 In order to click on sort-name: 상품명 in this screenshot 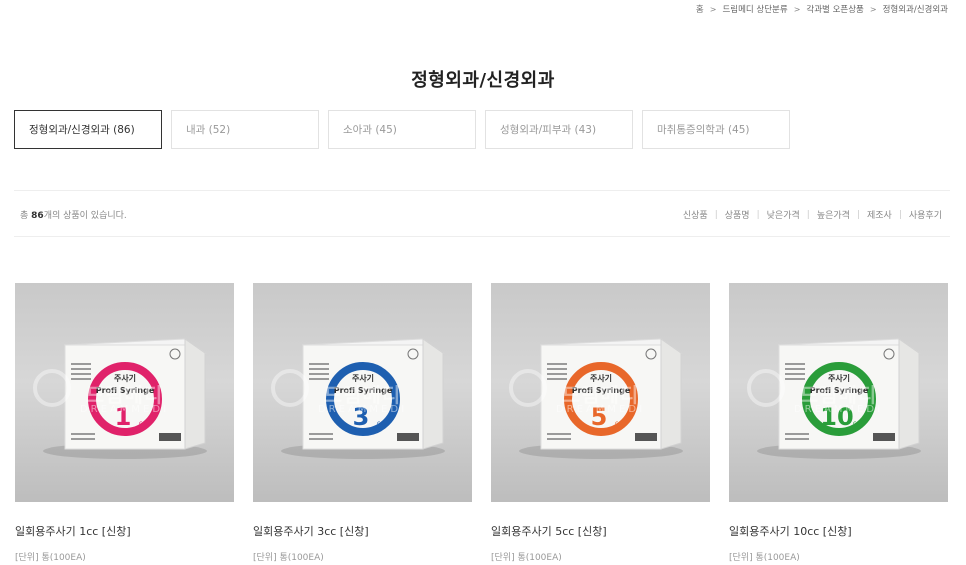, I will do `click(737, 214)`.